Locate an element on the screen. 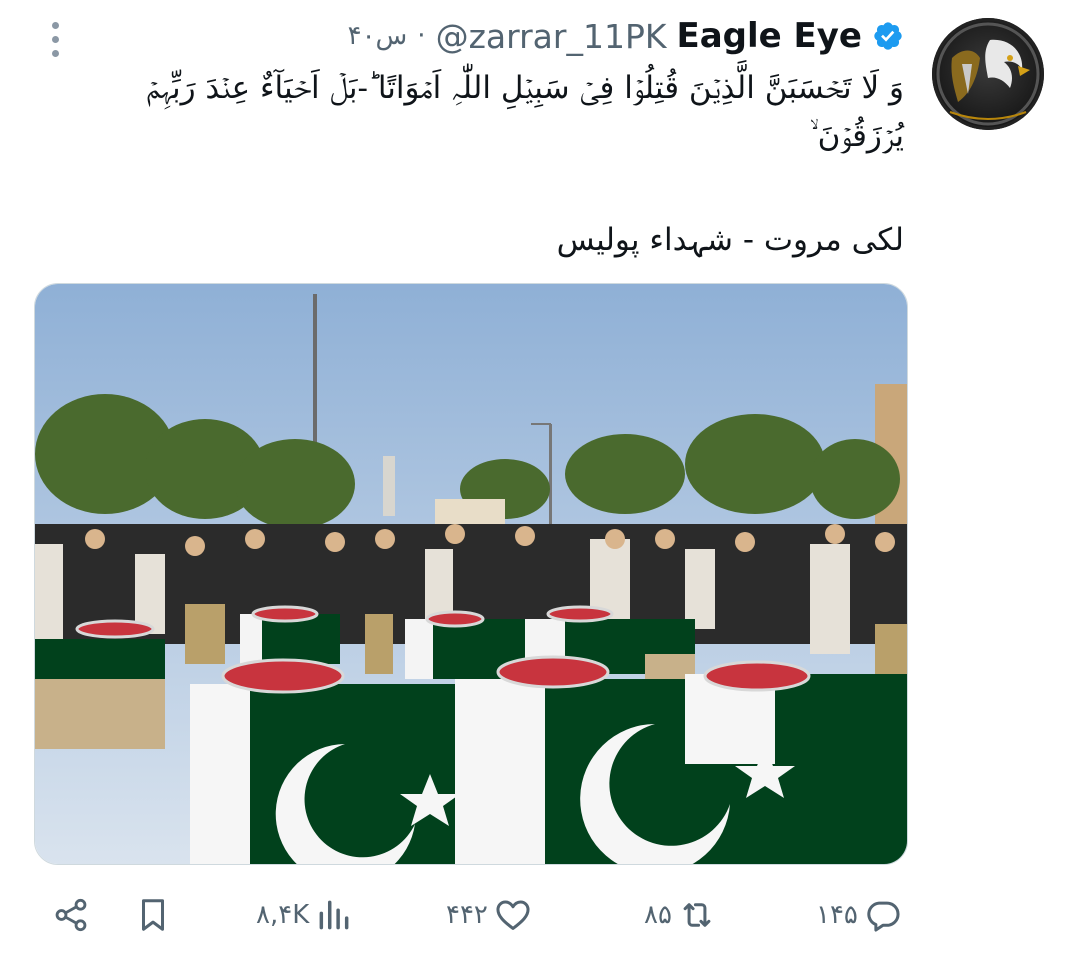 The image size is (1080, 965). share-button is located at coordinates (71, 915).